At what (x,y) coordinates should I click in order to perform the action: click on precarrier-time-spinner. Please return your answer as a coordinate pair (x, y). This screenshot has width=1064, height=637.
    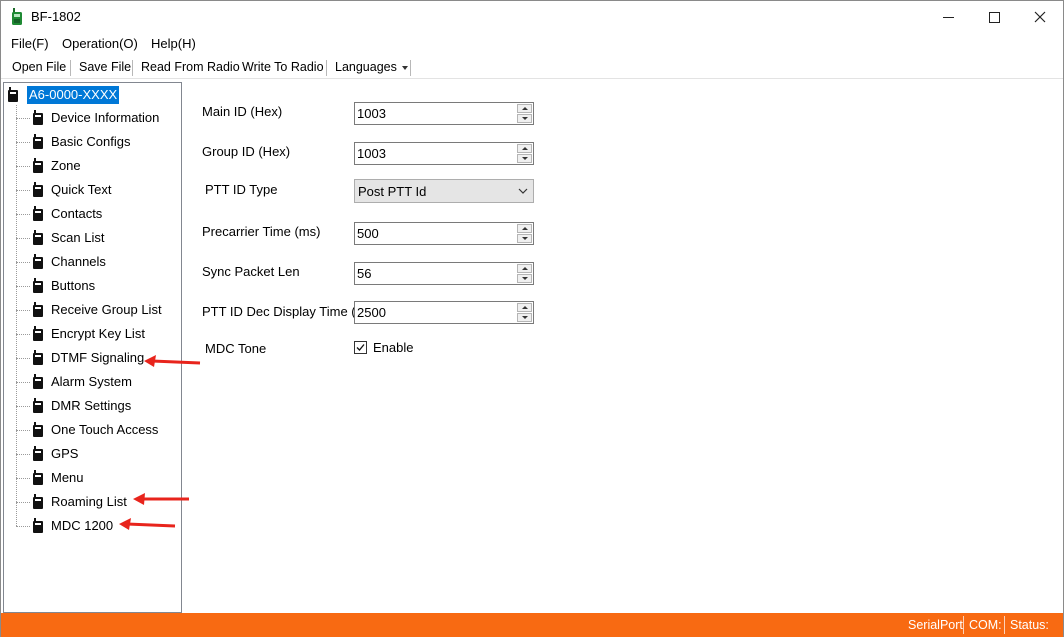
    Looking at the image, I should click on (524, 233).